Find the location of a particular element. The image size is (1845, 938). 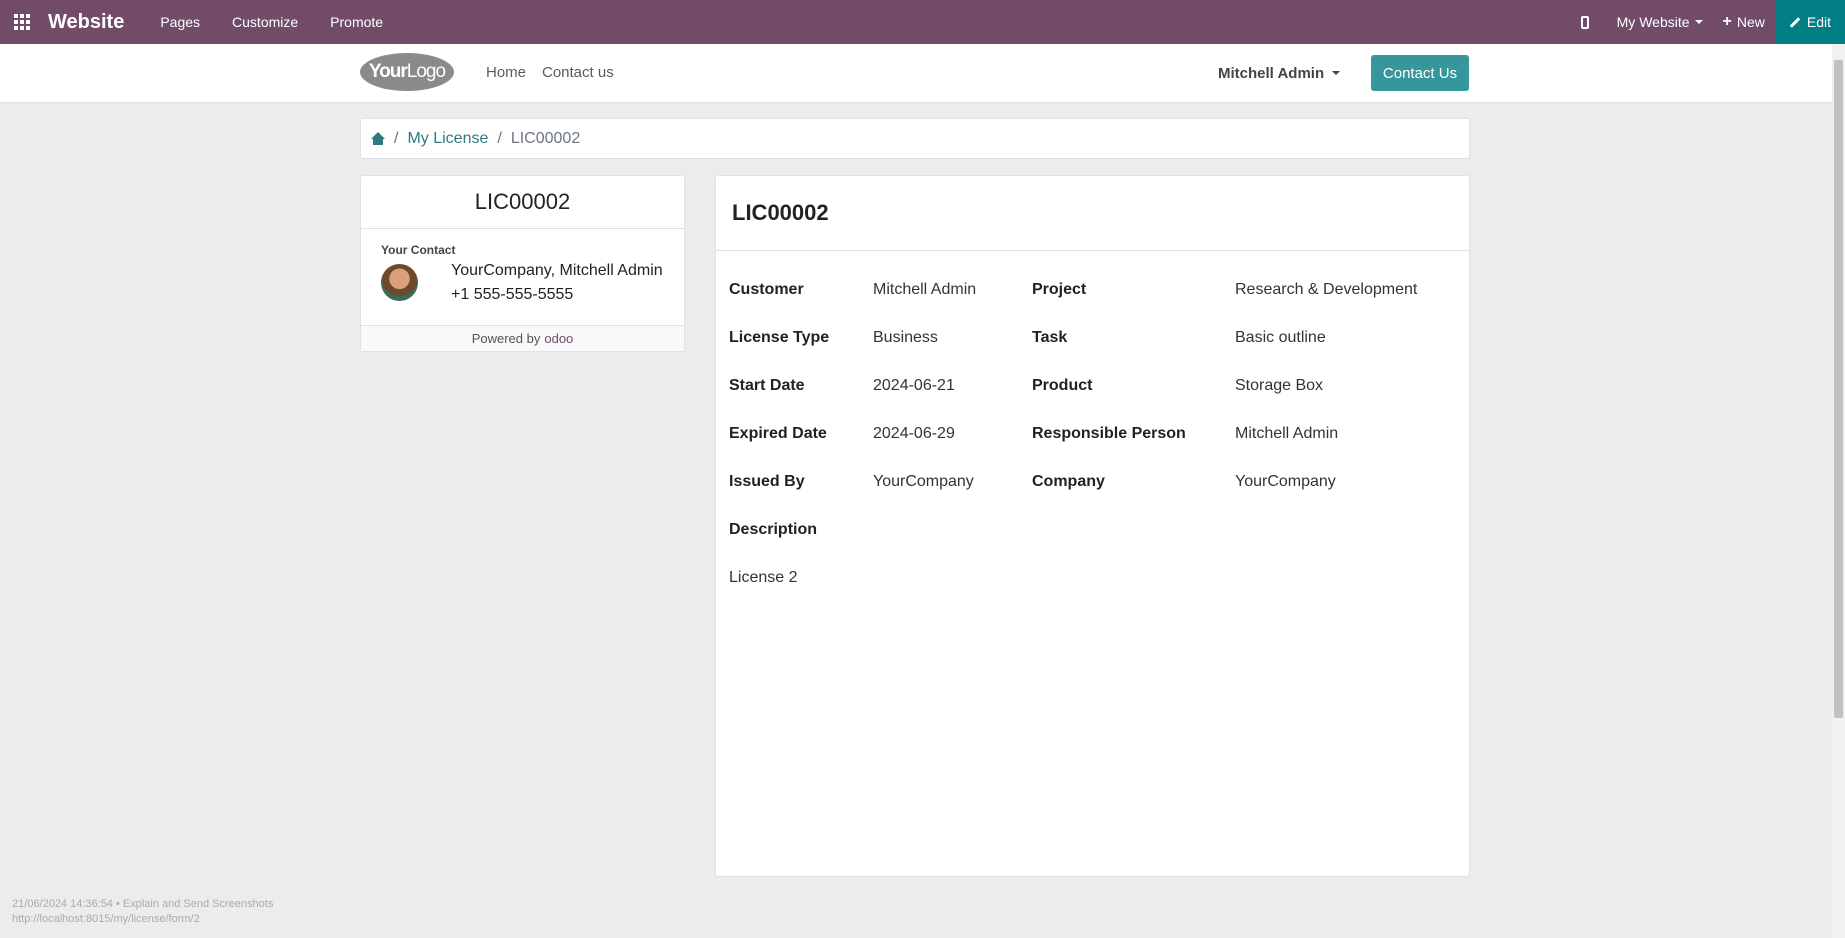

odoo-logo: odoo is located at coordinates (558, 338).